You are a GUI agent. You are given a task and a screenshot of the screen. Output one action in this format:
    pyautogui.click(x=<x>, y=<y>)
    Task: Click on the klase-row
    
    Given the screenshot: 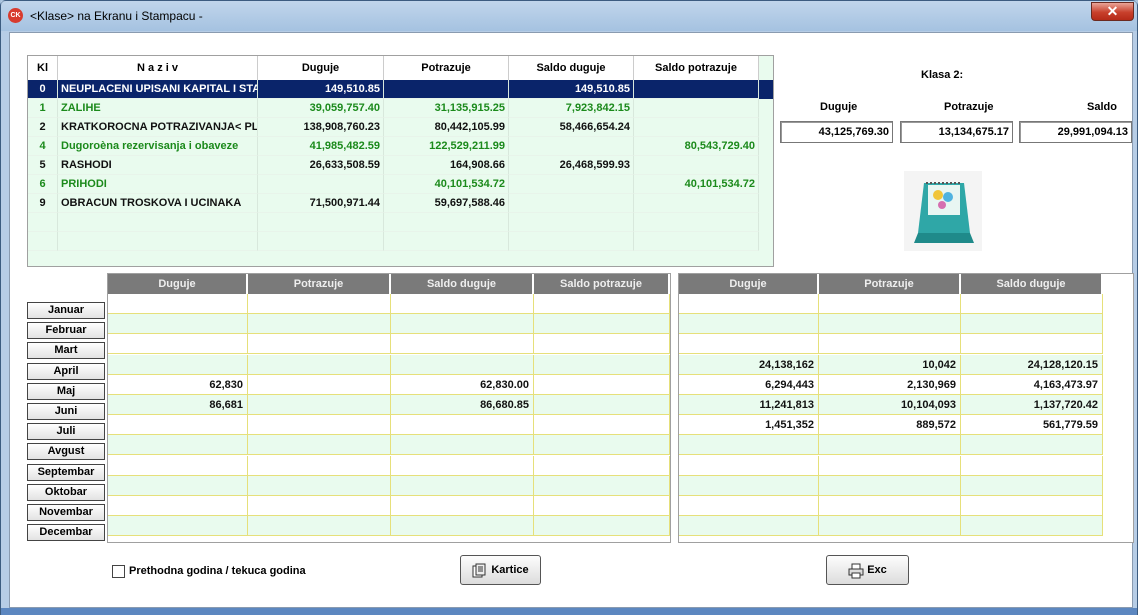 What is the action you would take?
    pyautogui.click(x=400, y=222)
    